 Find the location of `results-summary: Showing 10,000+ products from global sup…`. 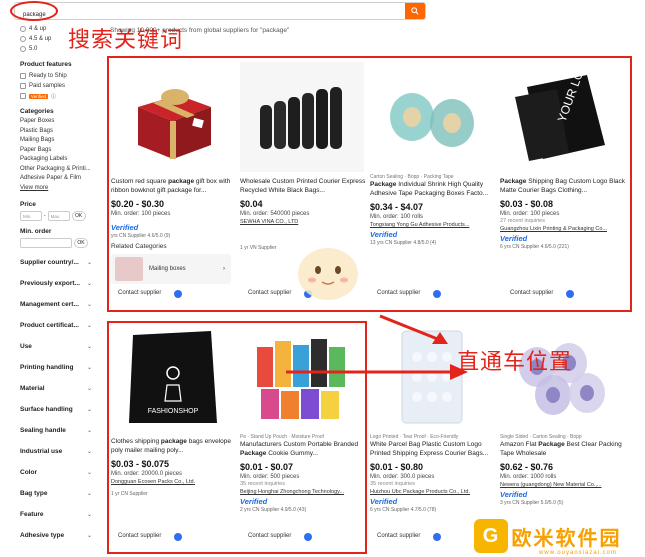

results-summary: Showing 10,000+ products from global sup… is located at coordinates (200, 30).